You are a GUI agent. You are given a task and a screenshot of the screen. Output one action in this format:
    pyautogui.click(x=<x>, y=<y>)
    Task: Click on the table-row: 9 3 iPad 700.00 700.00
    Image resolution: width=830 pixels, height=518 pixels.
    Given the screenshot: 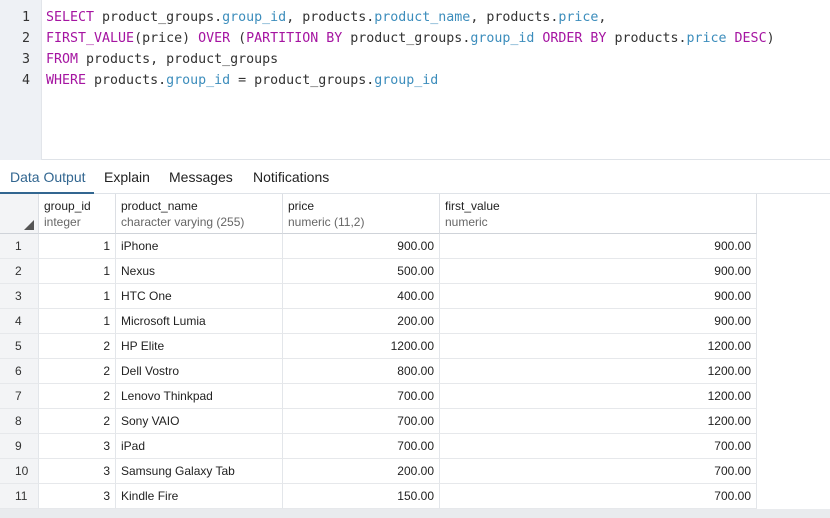 What is the action you would take?
    pyautogui.click(x=378, y=446)
    